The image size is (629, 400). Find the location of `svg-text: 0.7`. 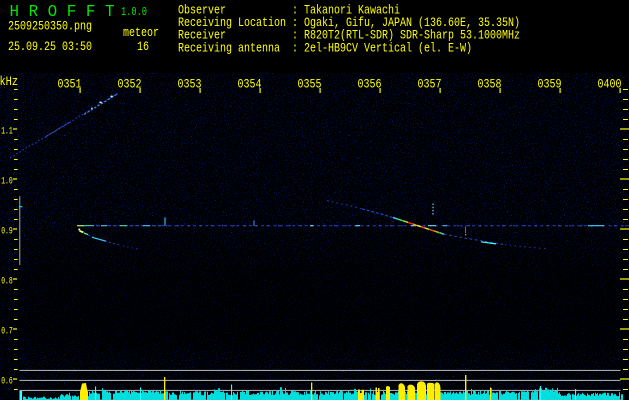

svg-text: 0.7 is located at coordinates (7, 332).